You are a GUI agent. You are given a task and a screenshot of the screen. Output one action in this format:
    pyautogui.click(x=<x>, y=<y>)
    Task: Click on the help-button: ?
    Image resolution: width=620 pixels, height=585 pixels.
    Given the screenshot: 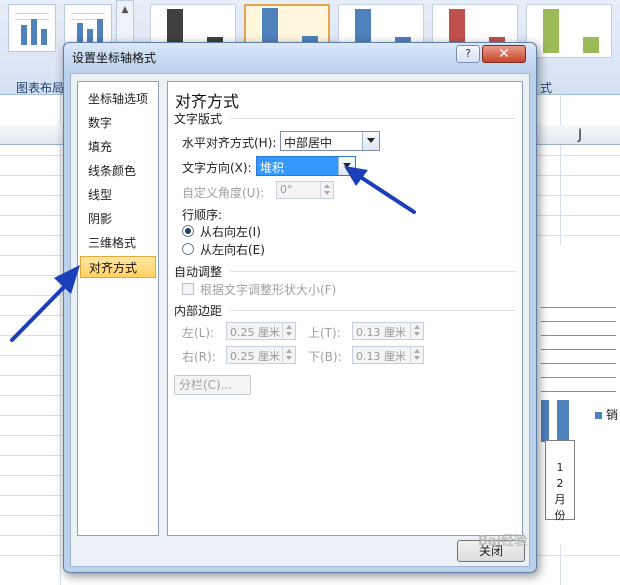 What is the action you would take?
    pyautogui.click(x=468, y=54)
    